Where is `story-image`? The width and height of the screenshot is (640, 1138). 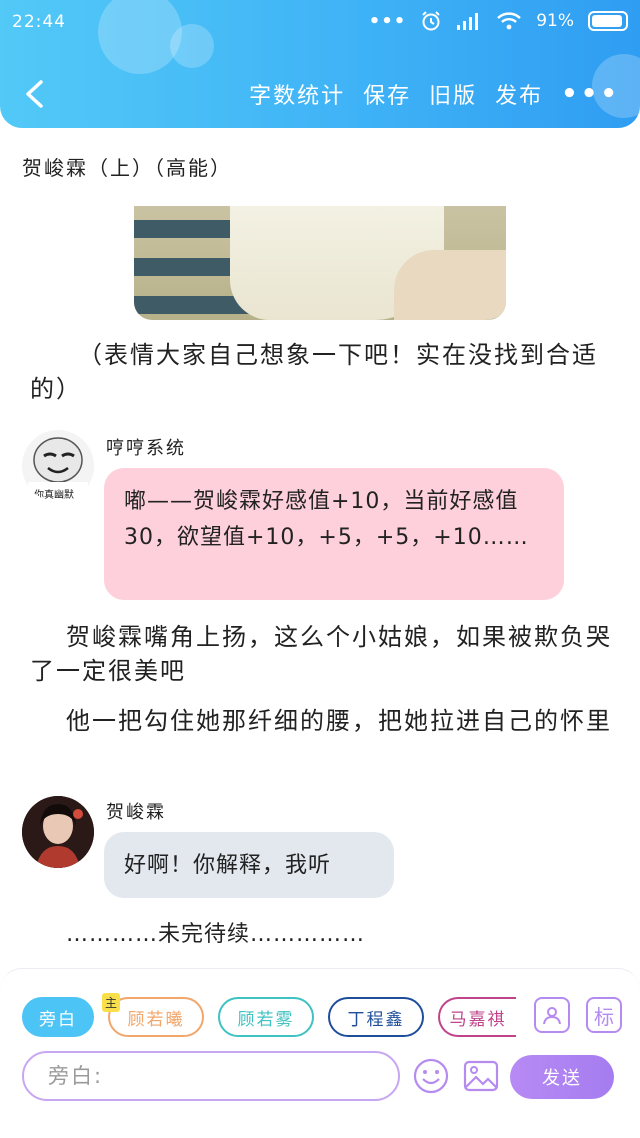
story-image is located at coordinates (320, 263).